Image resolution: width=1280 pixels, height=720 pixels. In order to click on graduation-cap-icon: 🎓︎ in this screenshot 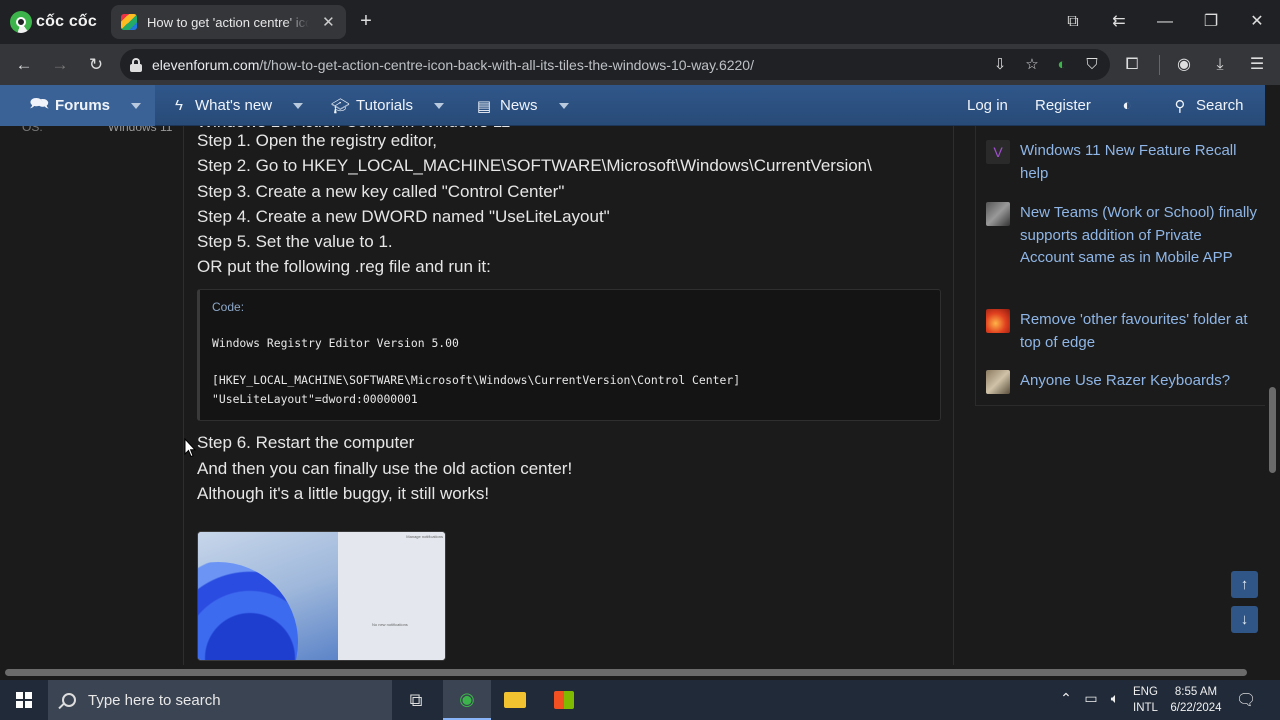, I will do `click(341, 106)`.